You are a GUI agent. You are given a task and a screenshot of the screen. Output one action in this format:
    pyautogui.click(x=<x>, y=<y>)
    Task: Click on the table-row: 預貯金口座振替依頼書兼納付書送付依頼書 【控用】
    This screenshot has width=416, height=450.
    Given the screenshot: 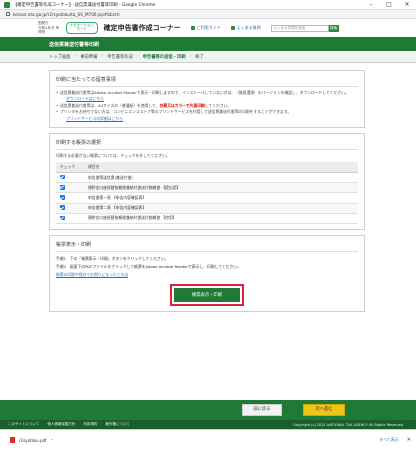 What is the action you would take?
    pyautogui.click(x=207, y=218)
    